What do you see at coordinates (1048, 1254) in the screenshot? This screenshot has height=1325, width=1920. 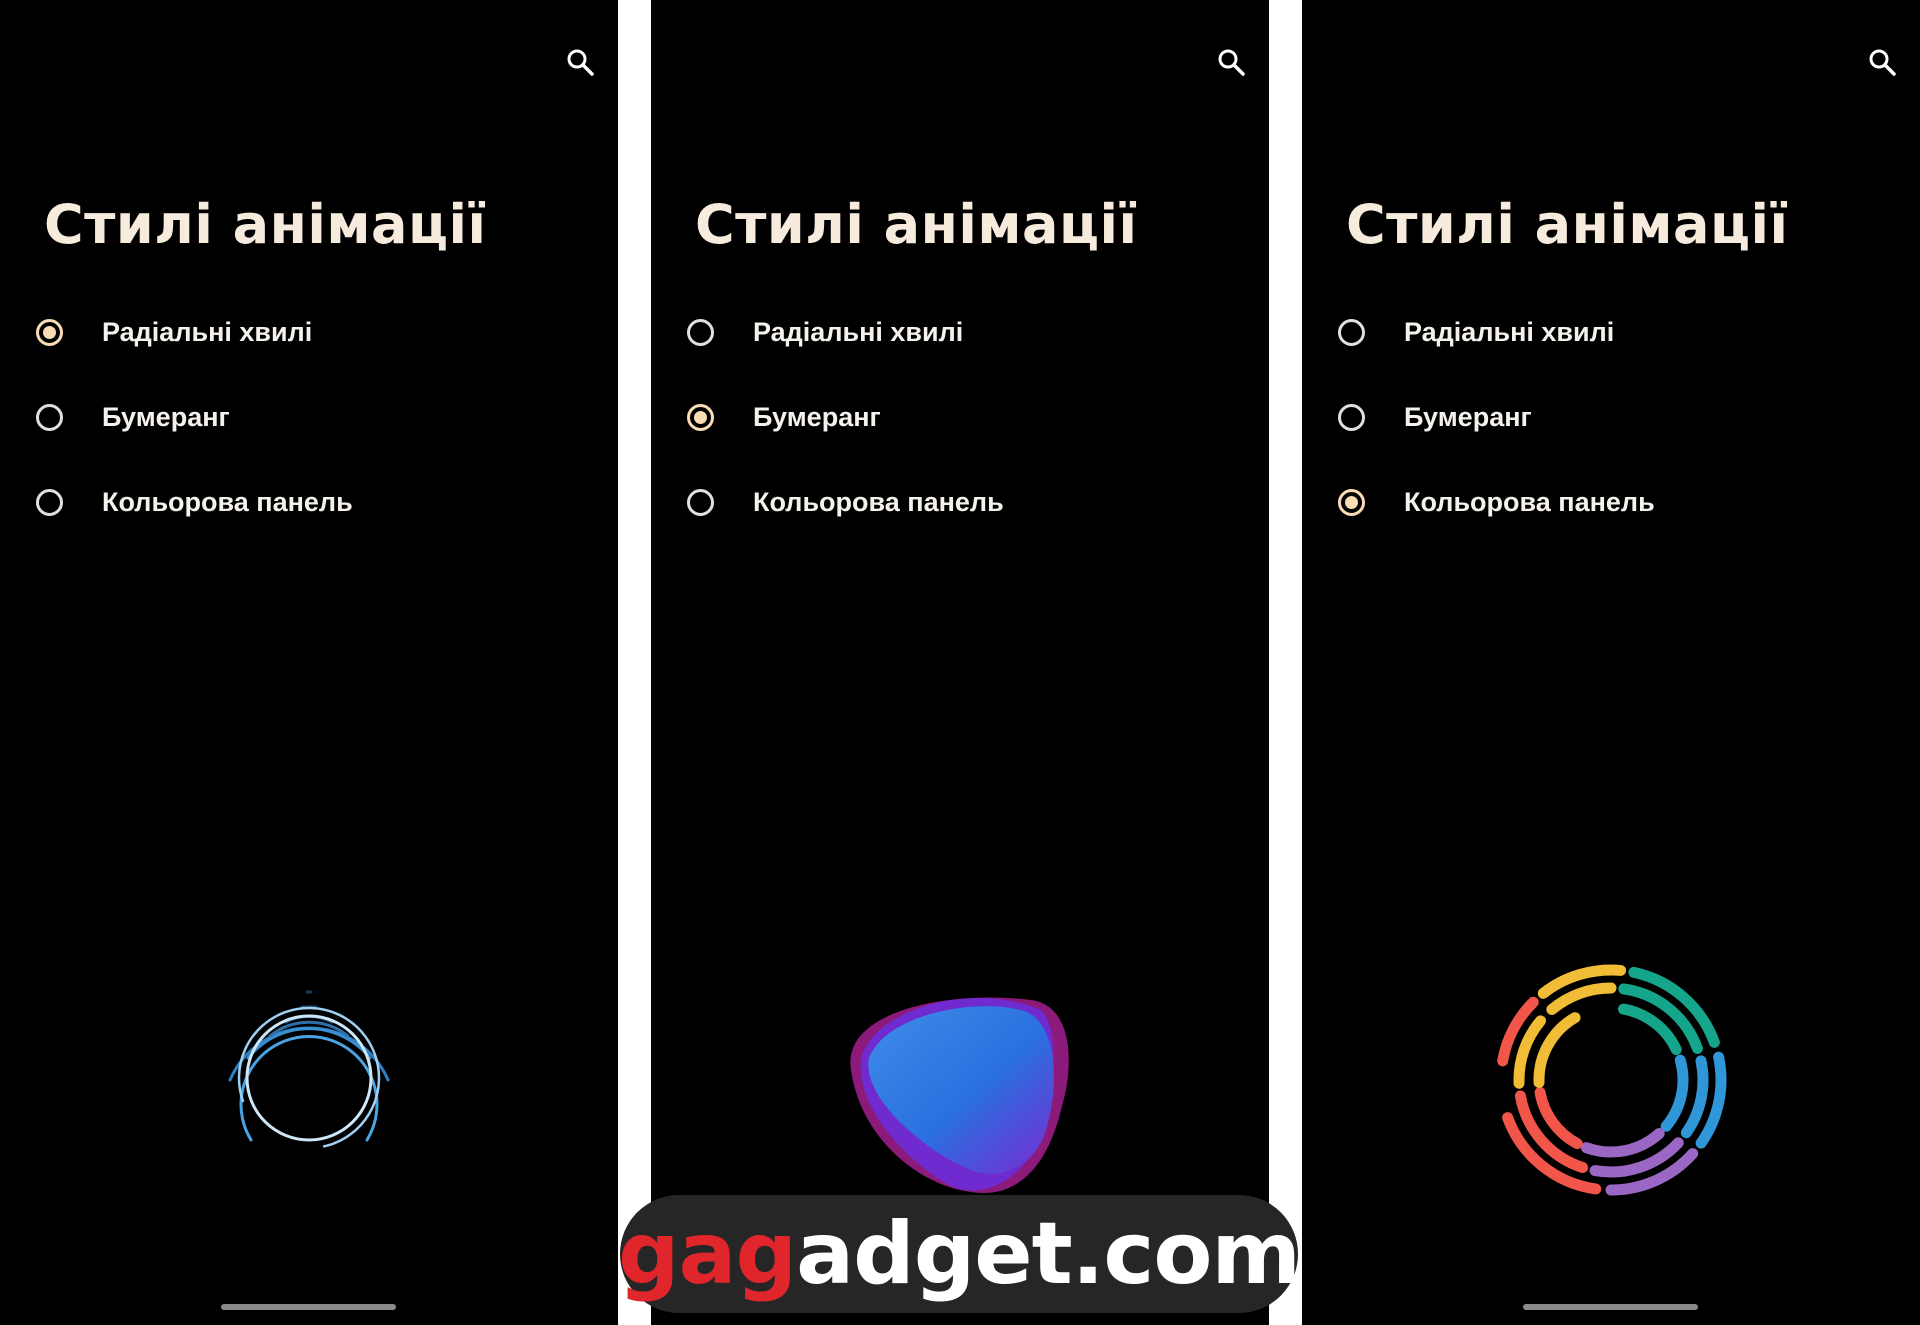 I see `watermark-text: adget.com` at bounding box center [1048, 1254].